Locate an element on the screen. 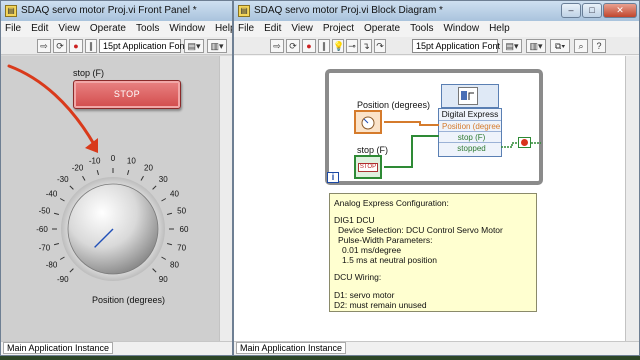 Image resolution: width=640 pixels, height=360 pixels. loop-condition-stop-icon is located at coordinates (524, 142).